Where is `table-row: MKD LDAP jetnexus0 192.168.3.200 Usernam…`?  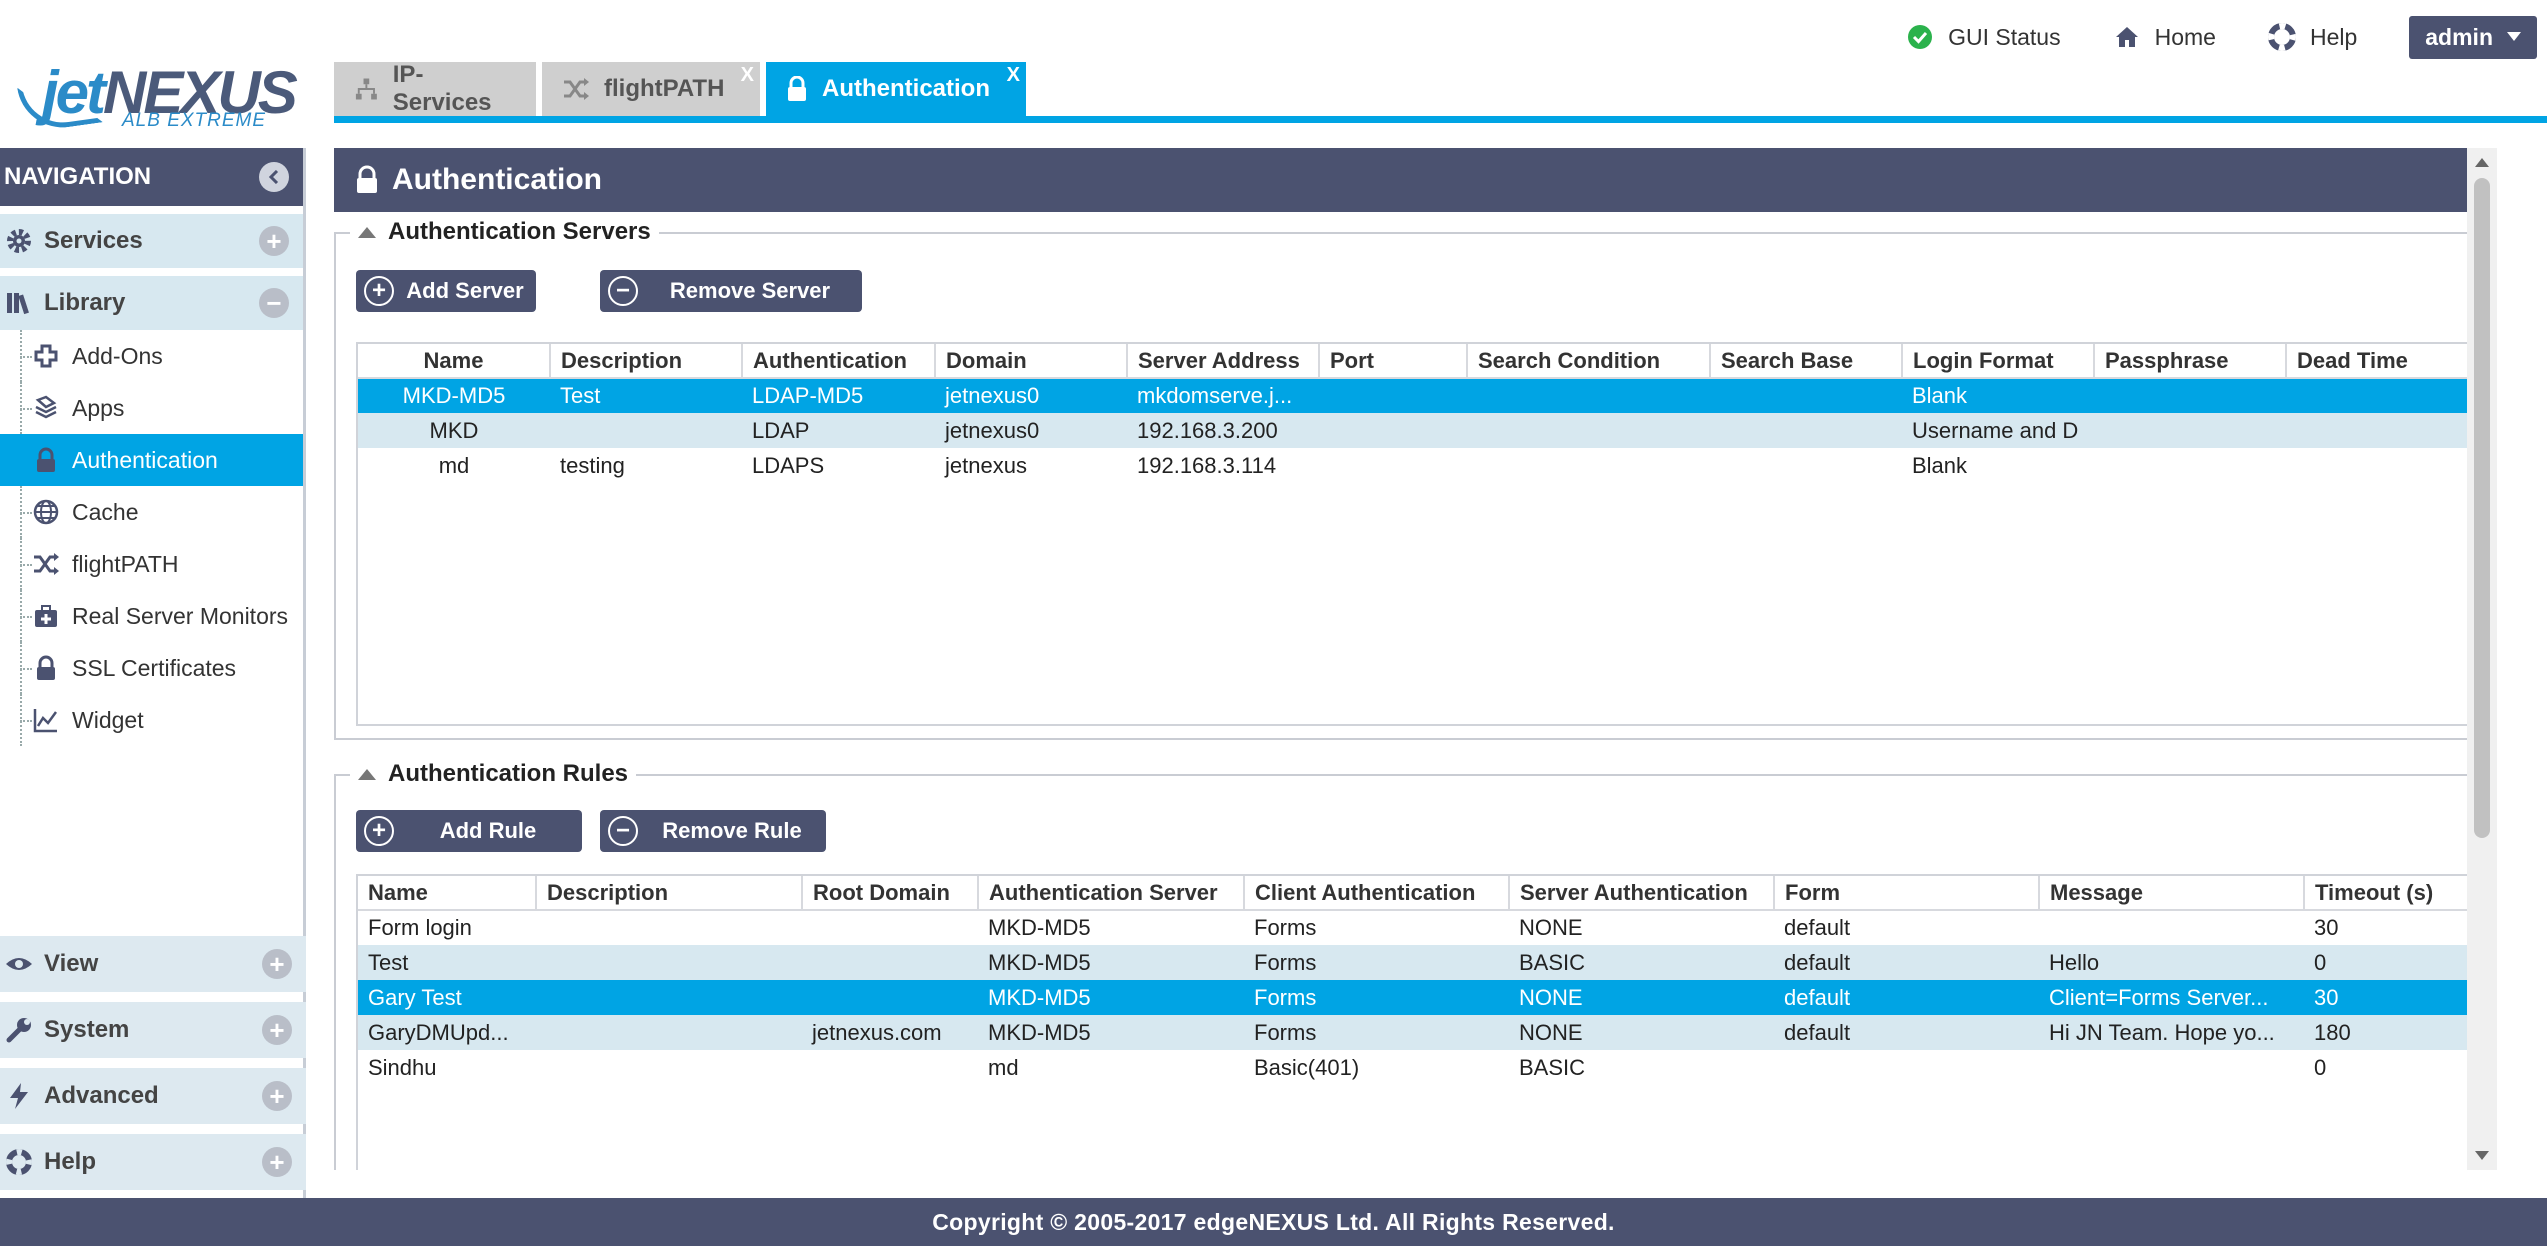
table-row: MKD LDAP jetnexus0 192.168.3.200 Usernam… is located at coordinates (1418, 430).